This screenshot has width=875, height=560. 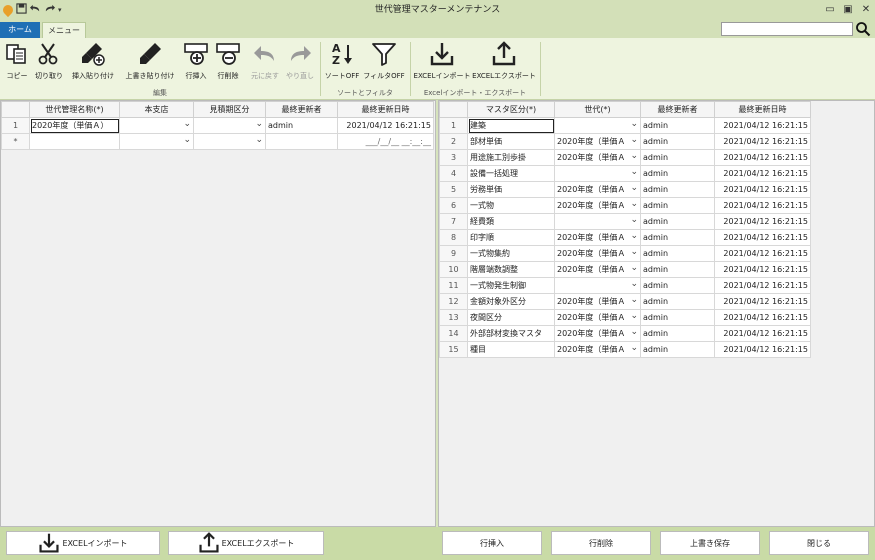 I want to click on redo-icon, so click(x=49, y=10).